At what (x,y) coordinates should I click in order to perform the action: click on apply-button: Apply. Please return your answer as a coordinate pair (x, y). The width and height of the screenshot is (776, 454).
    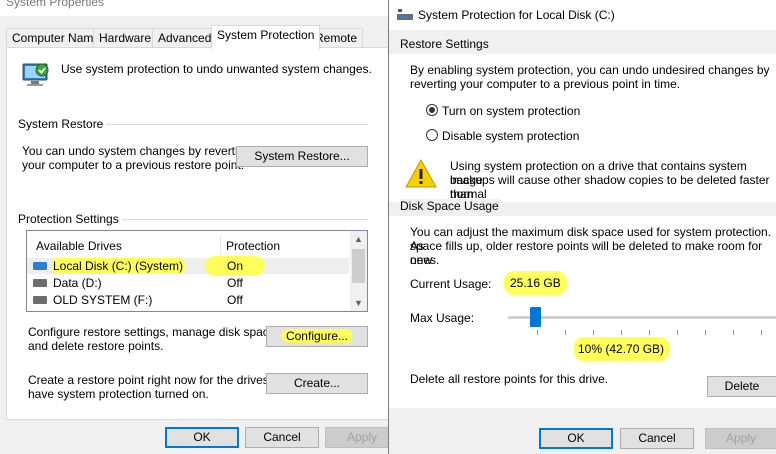
    Looking at the image, I should click on (740, 438).